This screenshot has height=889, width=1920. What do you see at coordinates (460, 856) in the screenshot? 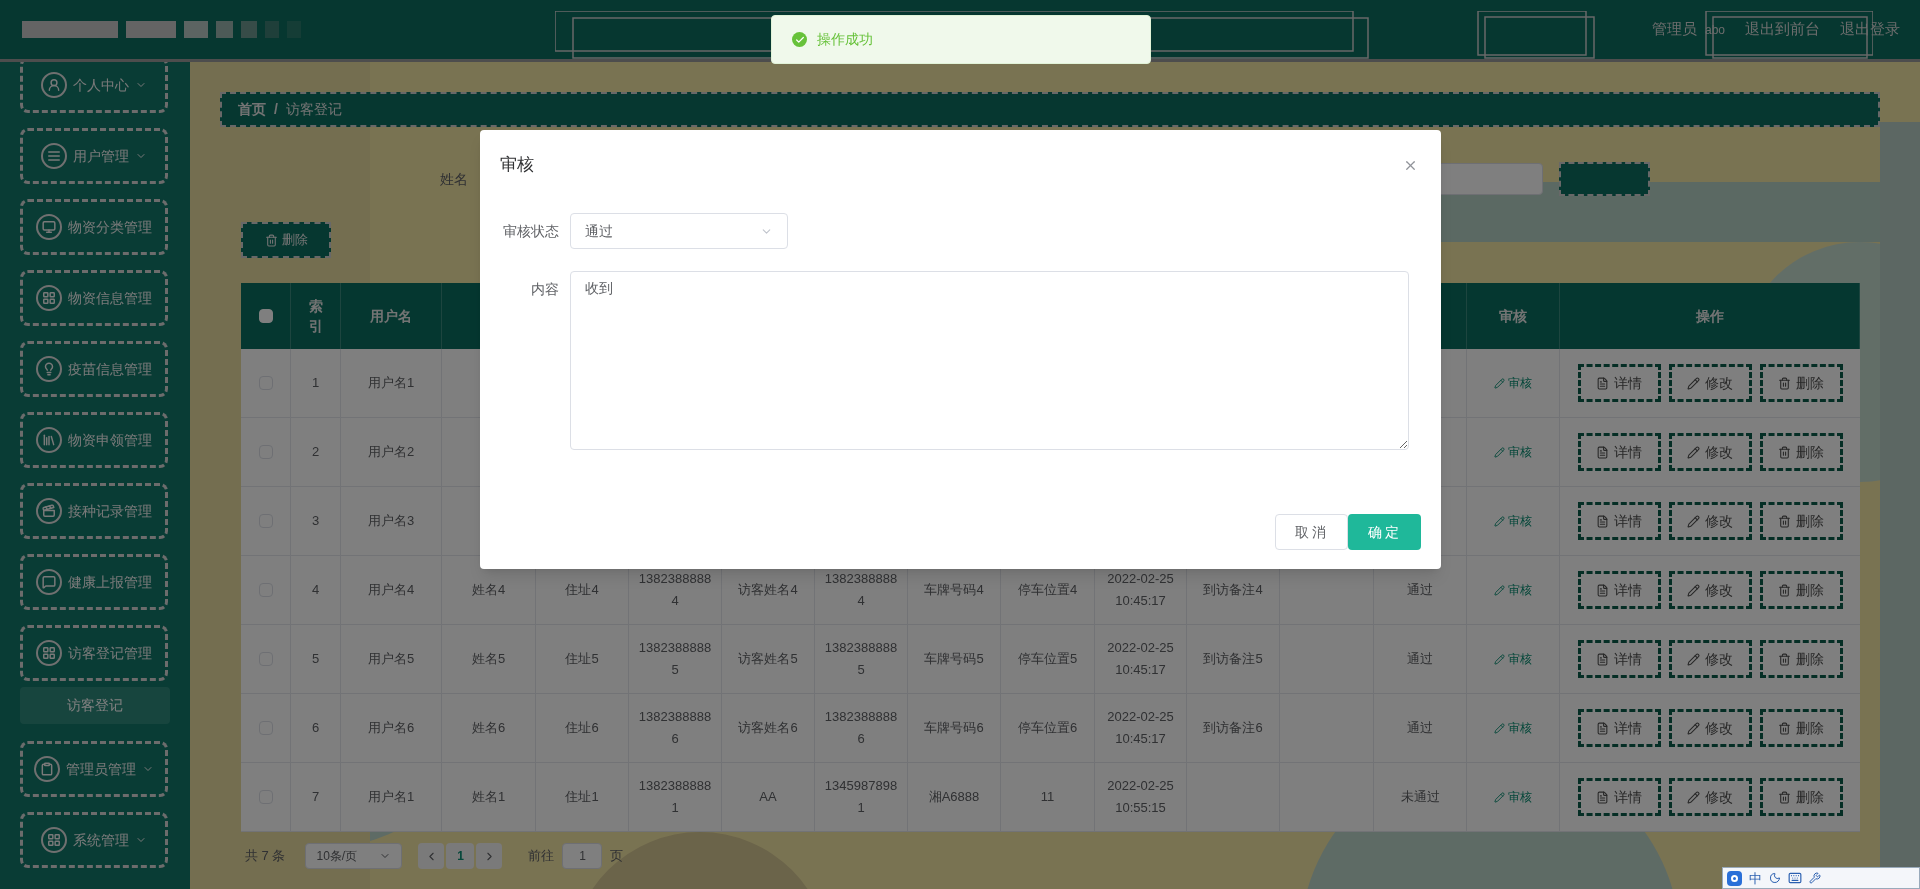
I see `page-number: 1` at bounding box center [460, 856].